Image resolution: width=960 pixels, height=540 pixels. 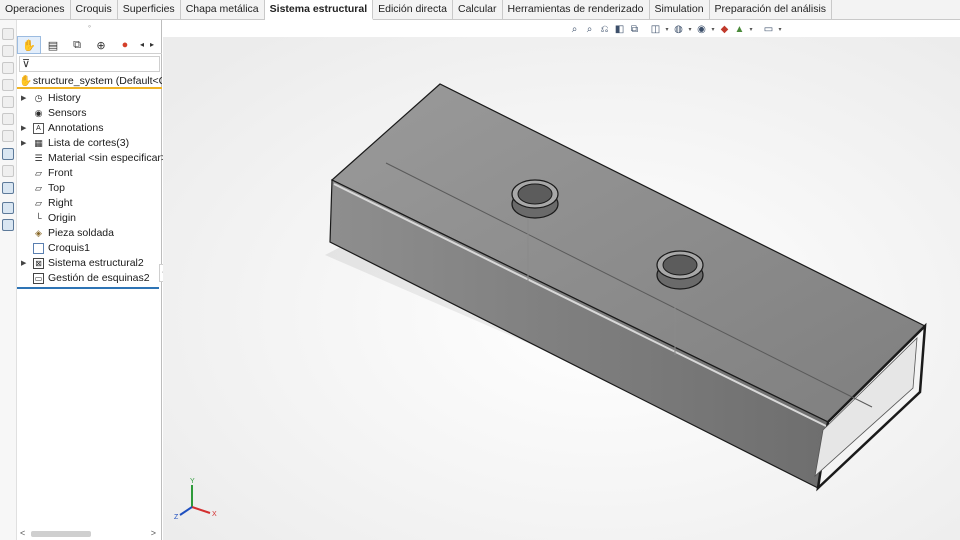 What do you see at coordinates (153, 533) in the screenshot?
I see `scroll-right-icon: >` at bounding box center [153, 533].